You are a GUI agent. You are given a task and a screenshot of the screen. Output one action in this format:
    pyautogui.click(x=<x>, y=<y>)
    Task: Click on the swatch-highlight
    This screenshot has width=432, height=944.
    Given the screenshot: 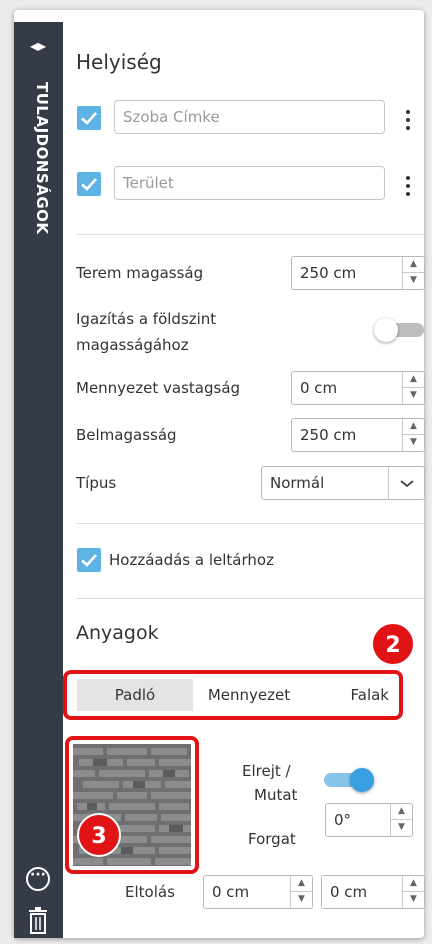 What is the action you would take?
    pyautogui.click(x=132, y=805)
    